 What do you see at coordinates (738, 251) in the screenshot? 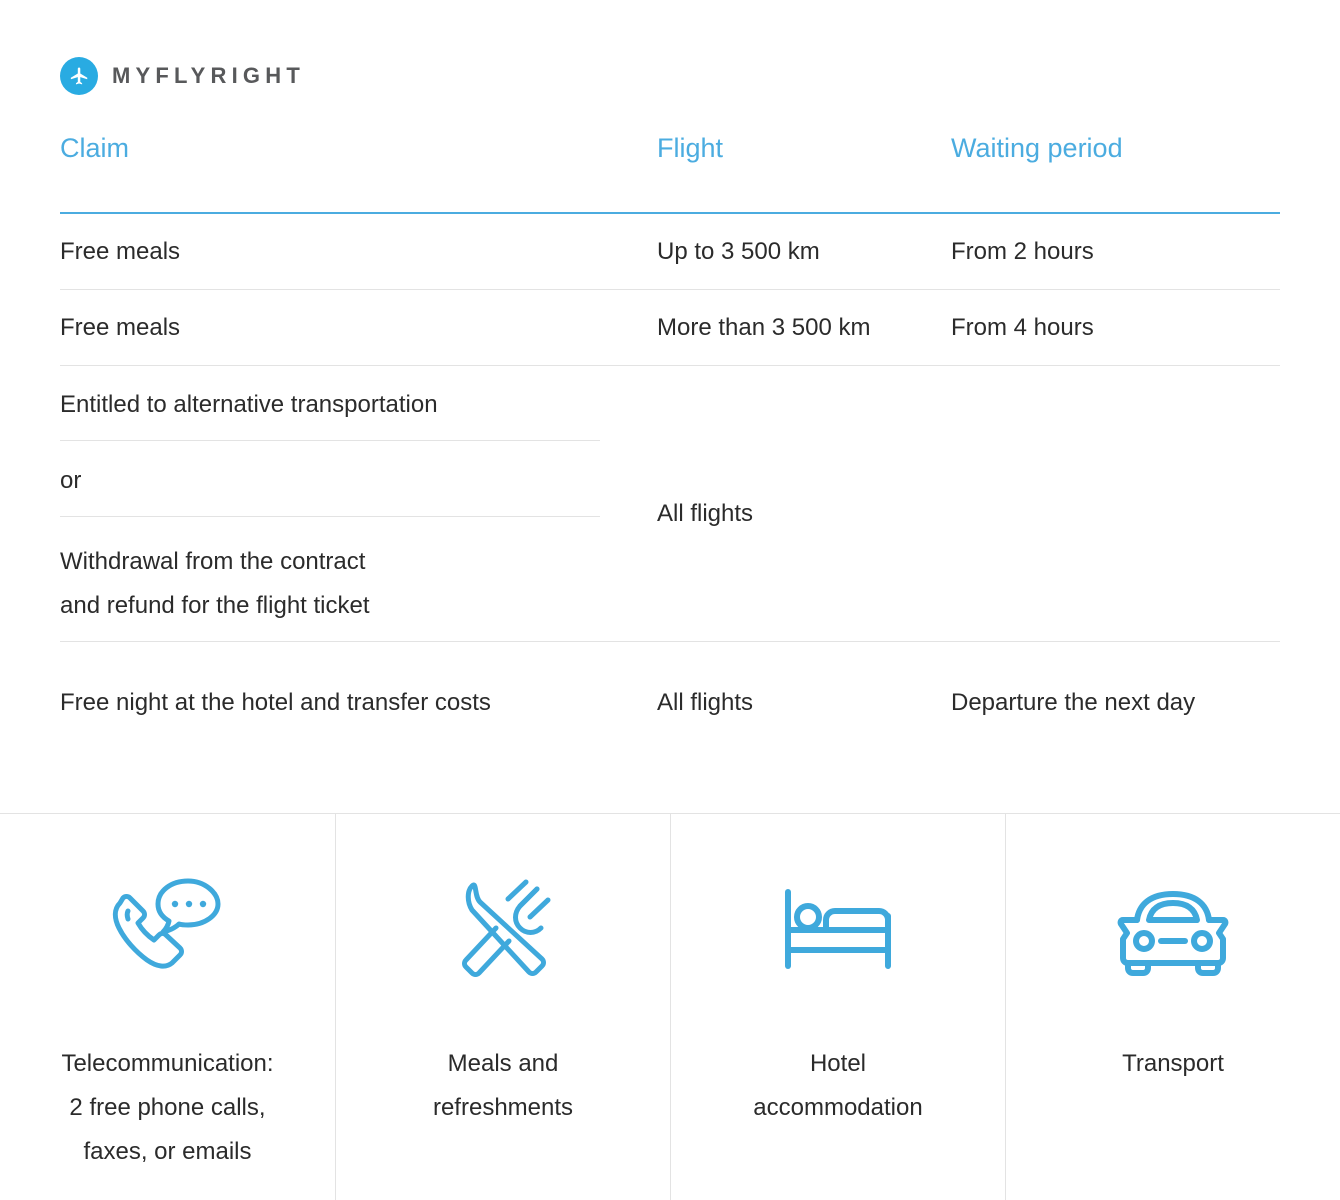
I see `cell-flight: Up to 3 500 km` at bounding box center [738, 251].